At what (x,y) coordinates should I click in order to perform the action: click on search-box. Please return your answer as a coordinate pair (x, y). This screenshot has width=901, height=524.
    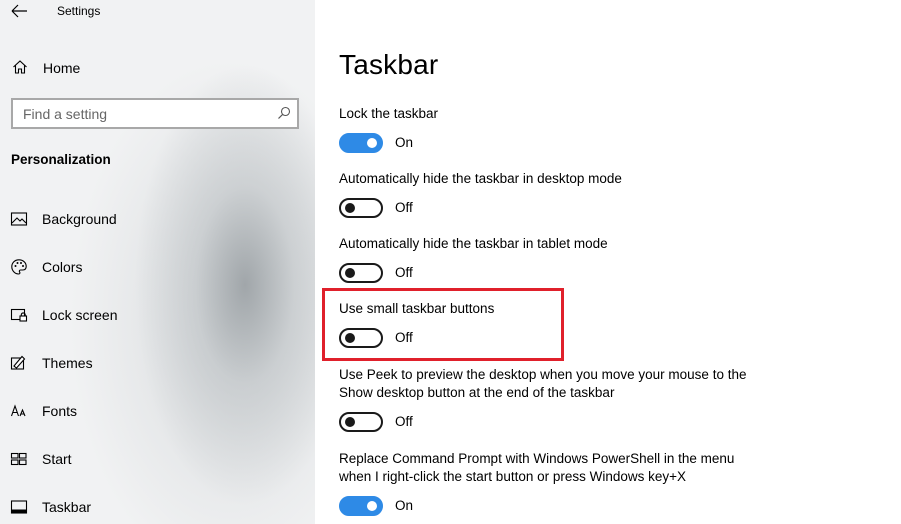
    Looking at the image, I should click on (155, 113).